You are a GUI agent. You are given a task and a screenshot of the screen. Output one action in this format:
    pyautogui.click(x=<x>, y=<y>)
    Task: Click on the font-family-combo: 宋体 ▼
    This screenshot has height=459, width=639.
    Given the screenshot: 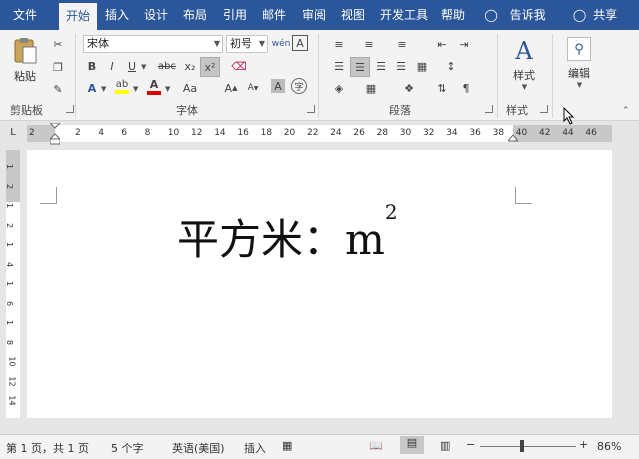 What is the action you would take?
    pyautogui.click(x=153, y=44)
    